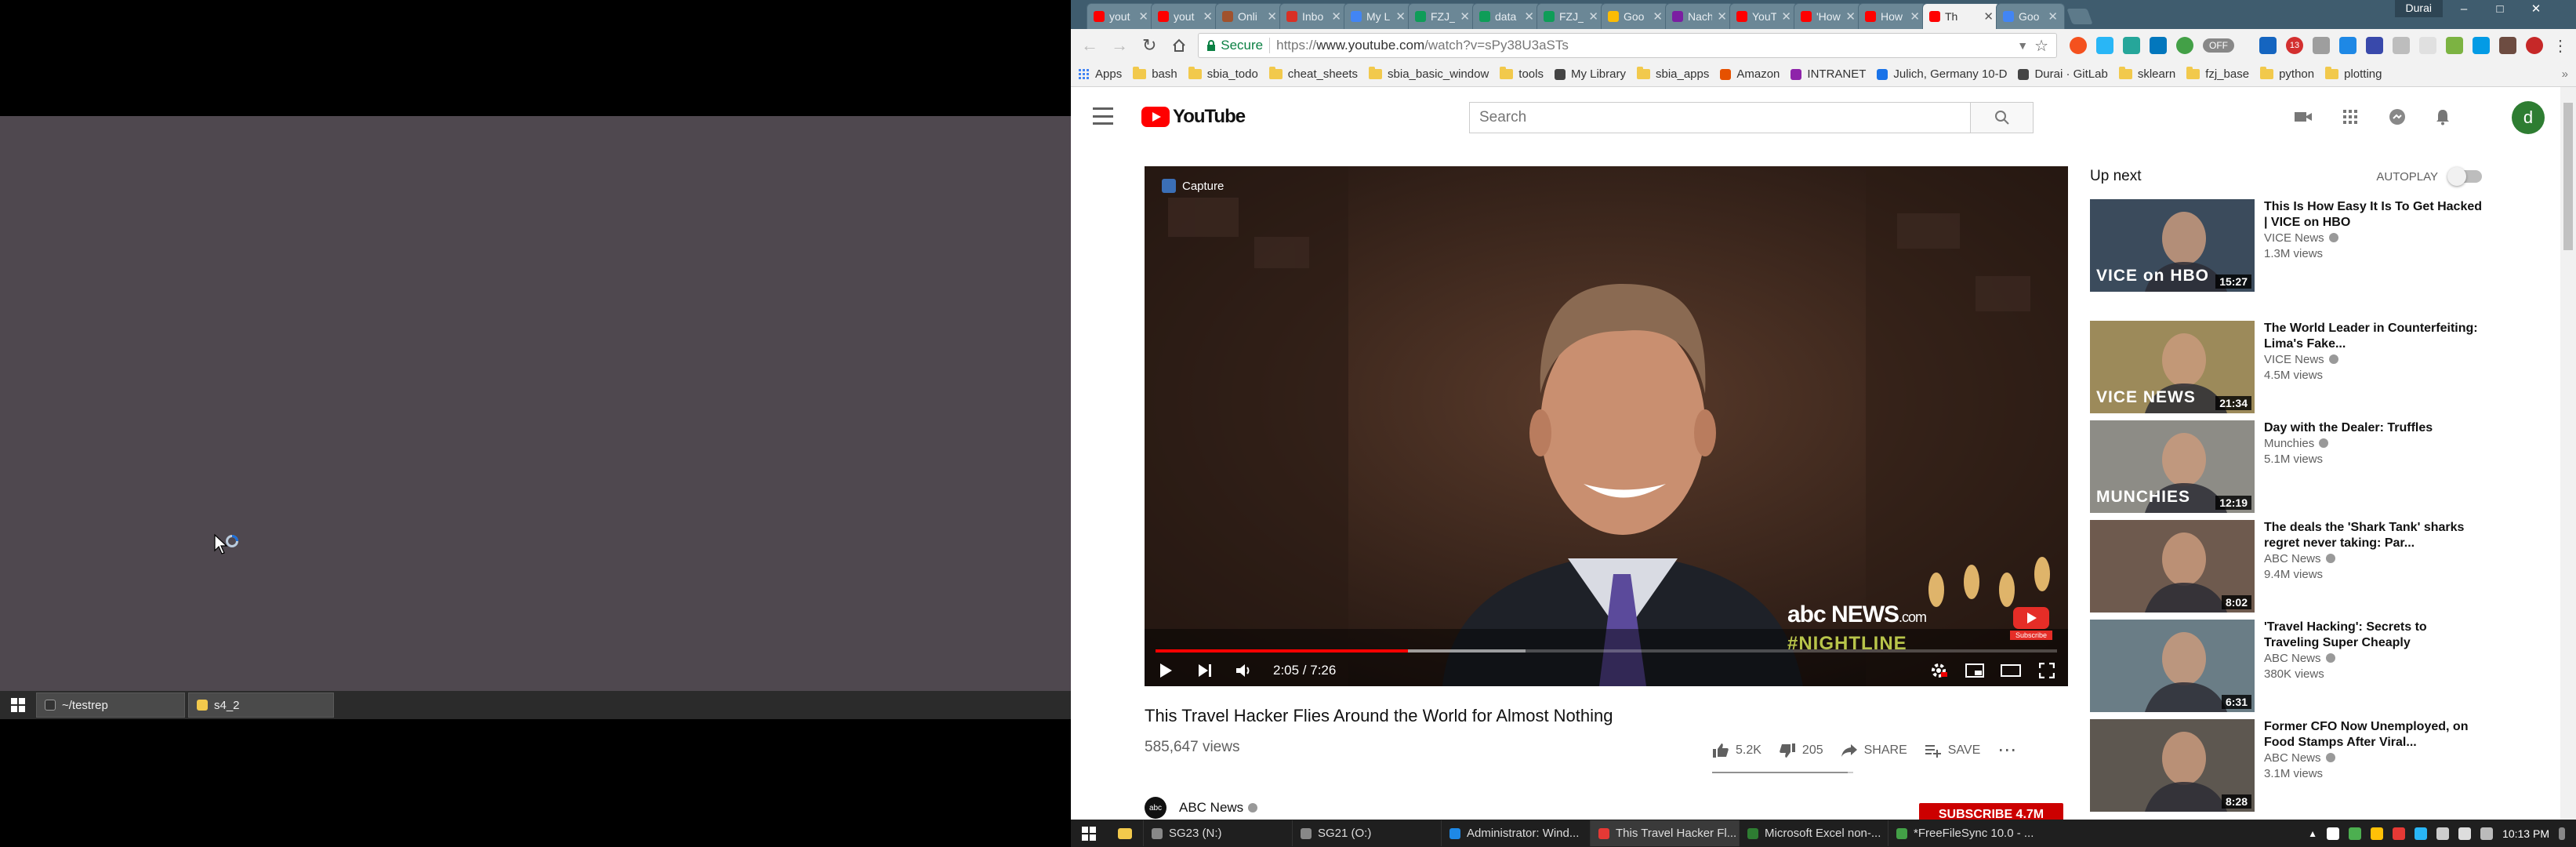 This screenshot has height=847, width=2576. I want to click on bookmark-item: plotting, so click(2354, 74).